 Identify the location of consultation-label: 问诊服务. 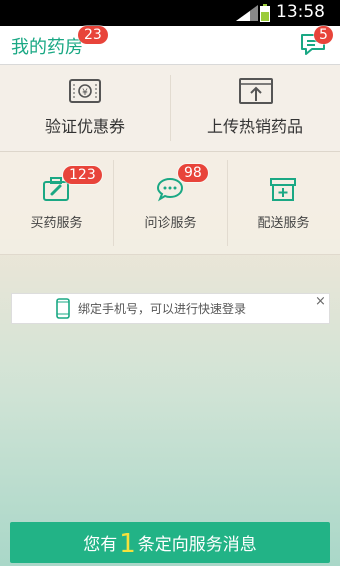
(170, 223).